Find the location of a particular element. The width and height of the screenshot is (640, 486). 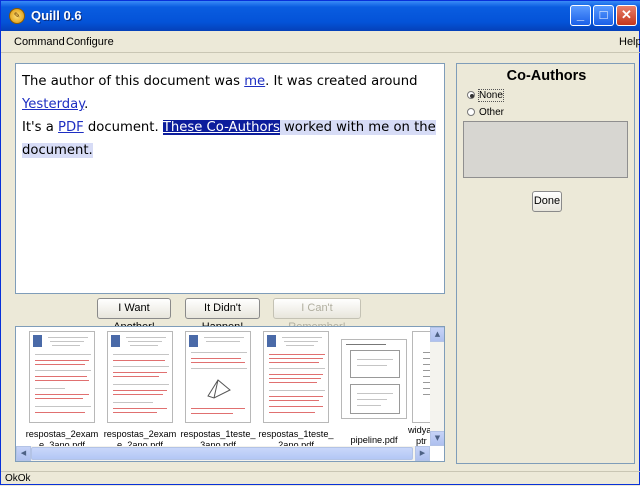

done-button: Done is located at coordinates (547, 201).